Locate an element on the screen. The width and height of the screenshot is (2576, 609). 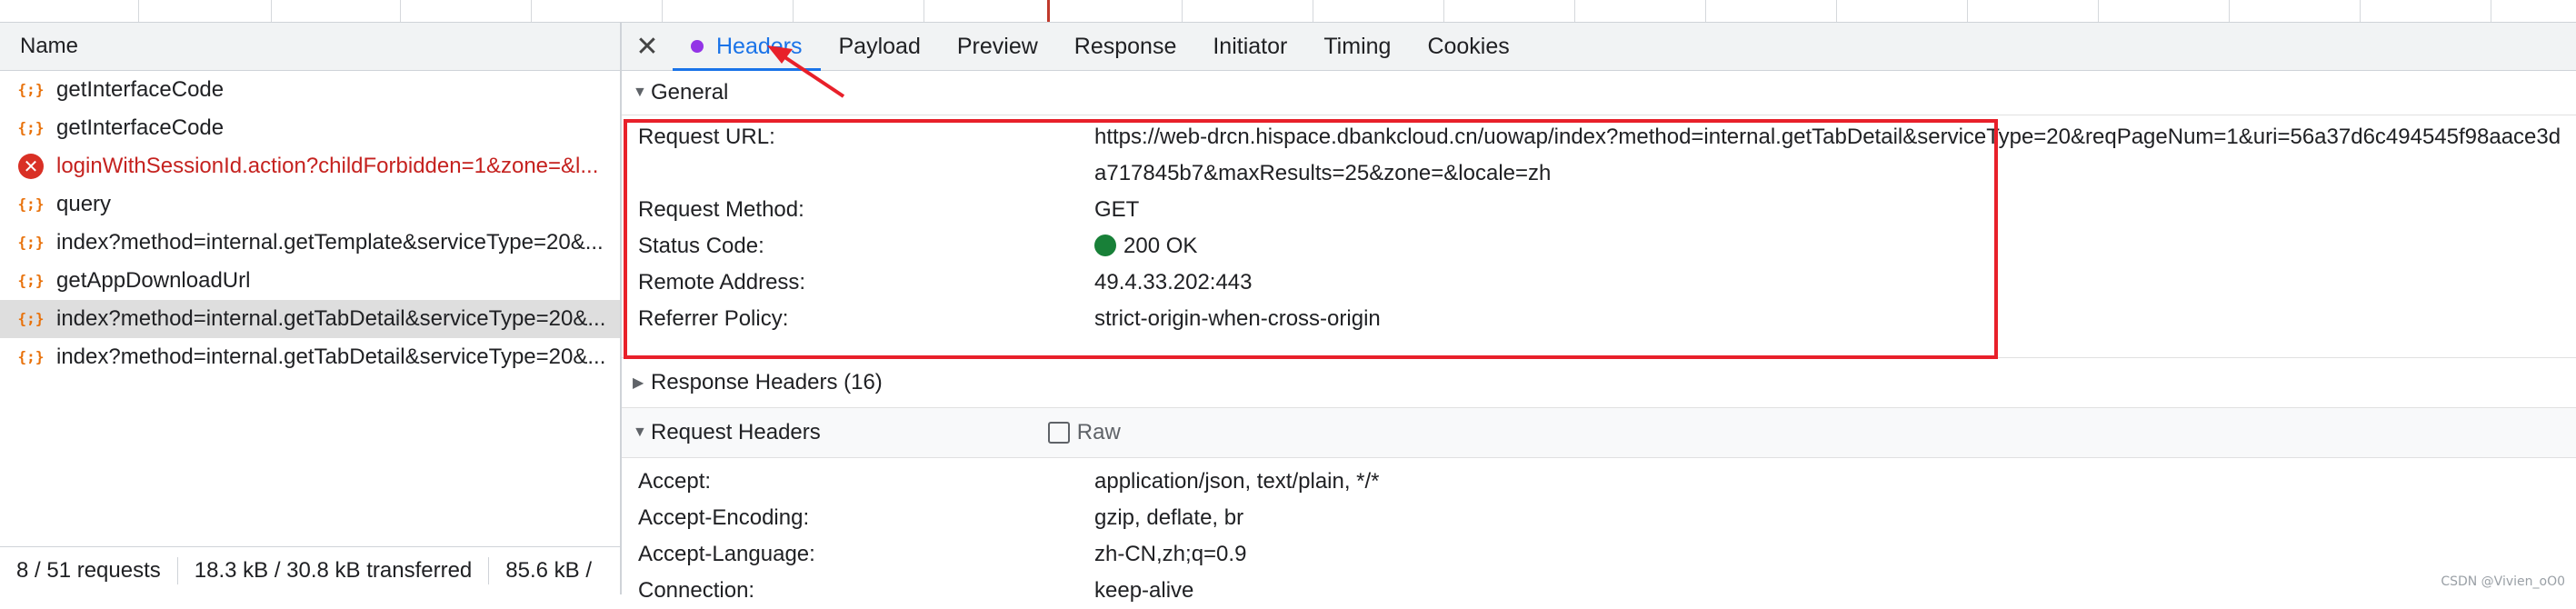
header-row: Connection: keep-alive is located at coordinates (1599, 591).